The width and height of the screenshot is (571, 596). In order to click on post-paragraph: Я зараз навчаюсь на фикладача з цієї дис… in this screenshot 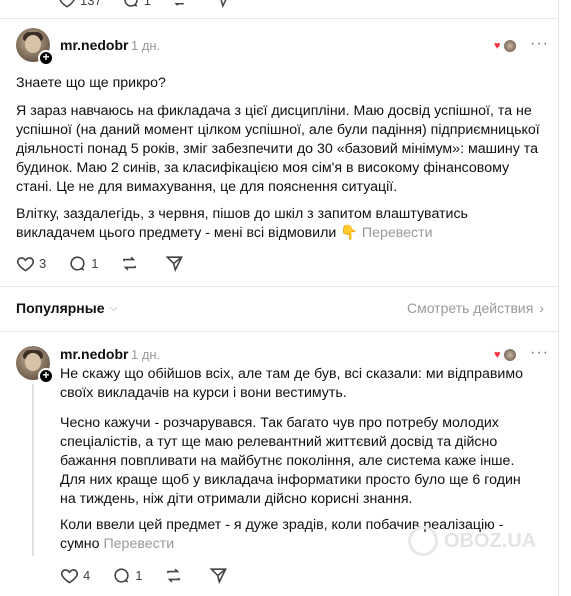, I will do `click(278, 149)`.